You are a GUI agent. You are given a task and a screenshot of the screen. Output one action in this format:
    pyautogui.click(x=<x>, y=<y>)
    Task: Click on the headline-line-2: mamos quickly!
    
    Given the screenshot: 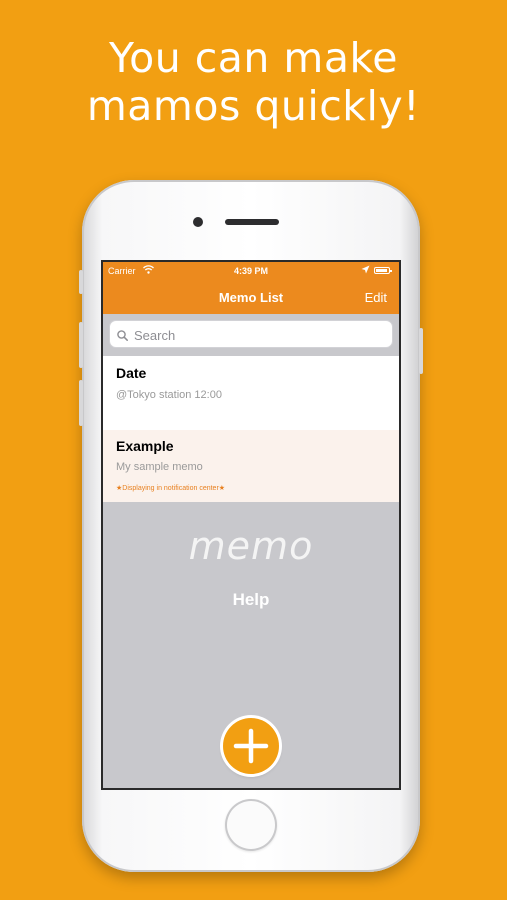 What is the action you would take?
    pyautogui.click(x=253, y=106)
    